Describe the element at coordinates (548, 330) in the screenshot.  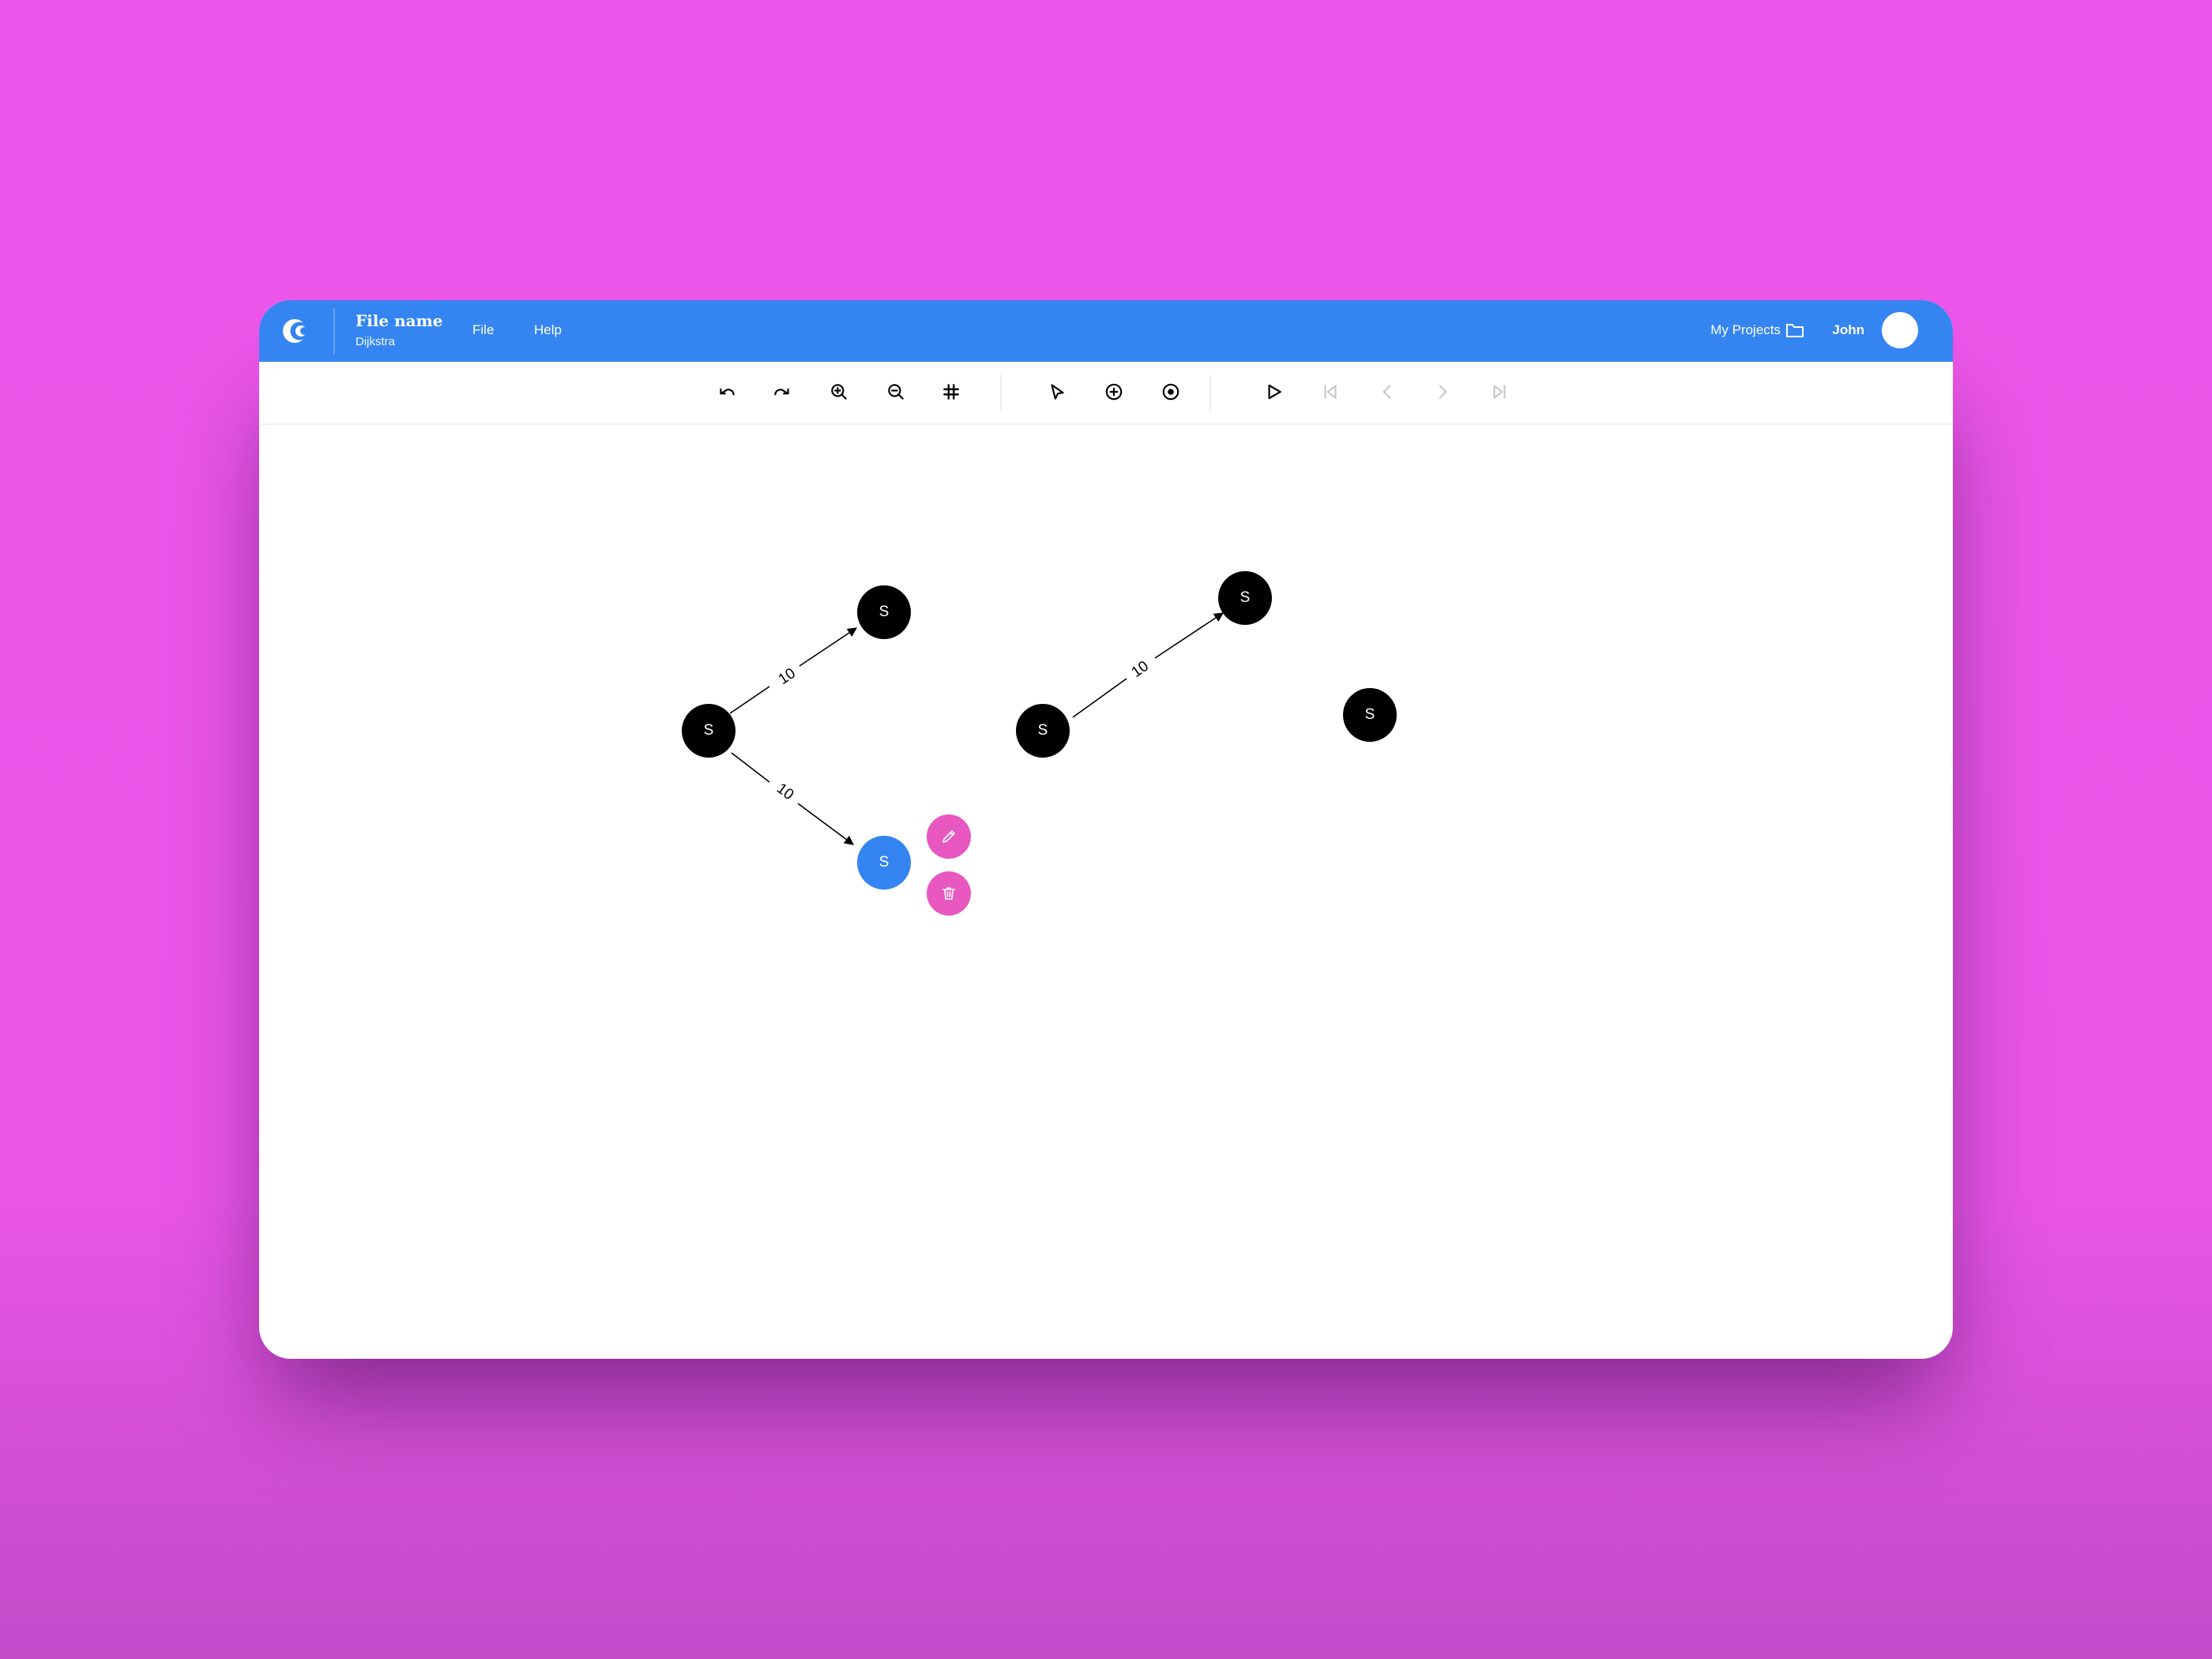
I see `menu-help: Help` at that location.